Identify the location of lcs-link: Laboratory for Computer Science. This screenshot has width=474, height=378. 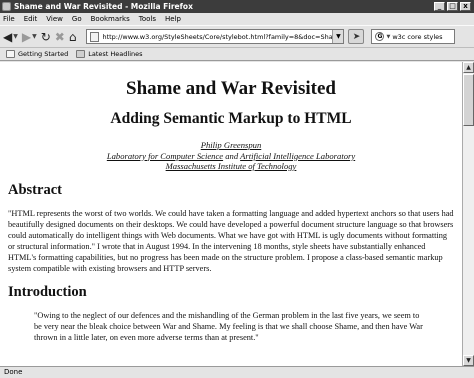
(165, 156).